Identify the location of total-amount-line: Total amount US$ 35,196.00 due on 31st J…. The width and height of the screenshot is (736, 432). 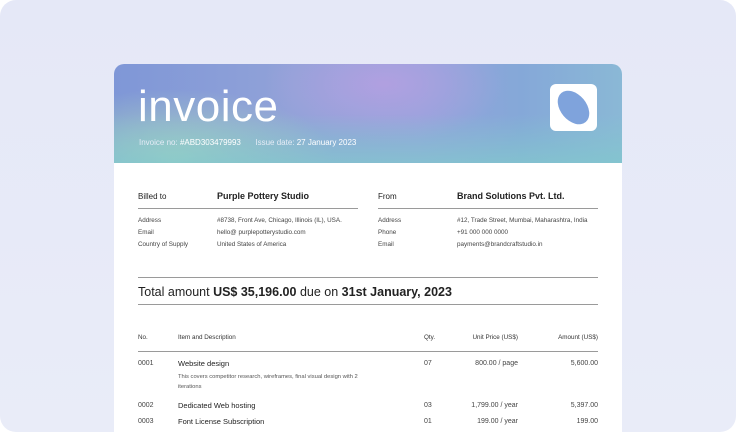
(295, 292).